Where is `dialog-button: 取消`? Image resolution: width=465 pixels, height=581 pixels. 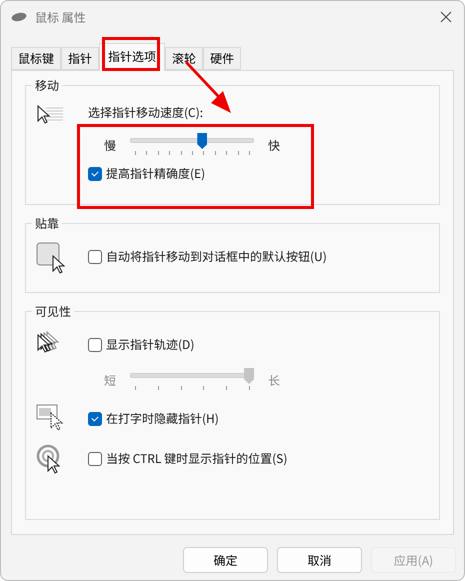 dialog-button: 取消 is located at coordinates (319, 560).